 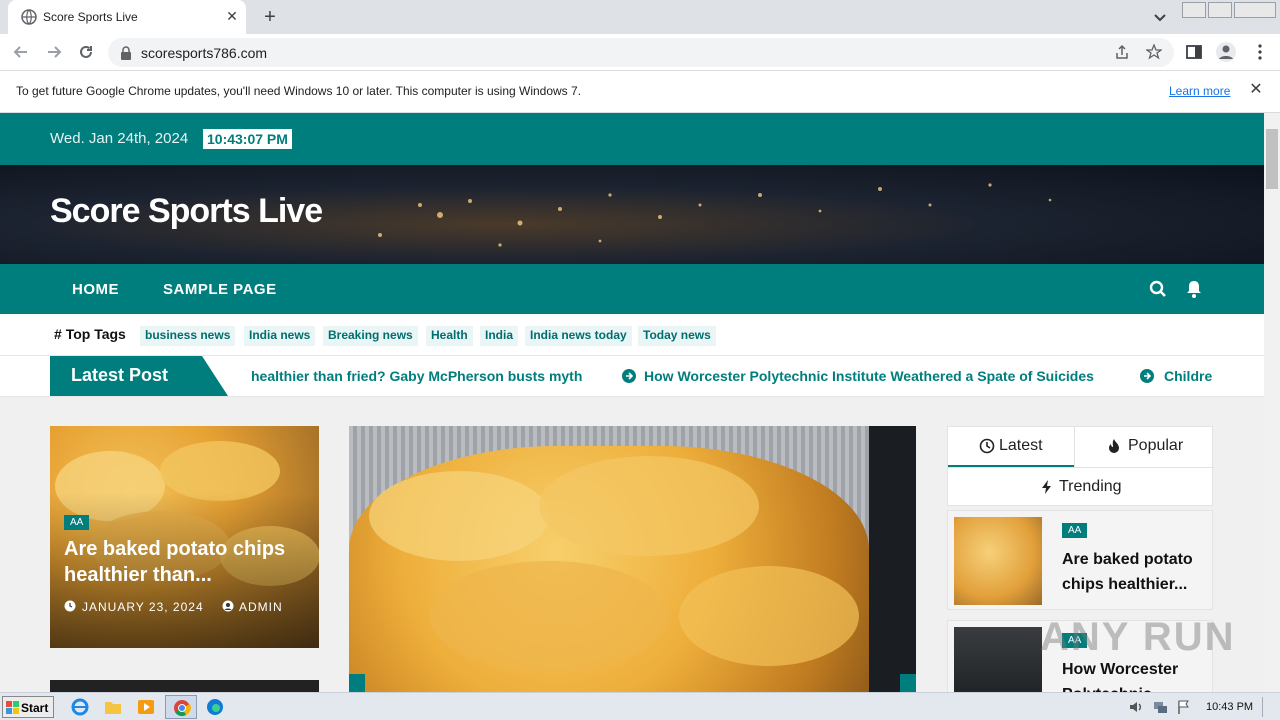 What do you see at coordinates (126, 53) in the screenshot?
I see `lock-icon` at bounding box center [126, 53].